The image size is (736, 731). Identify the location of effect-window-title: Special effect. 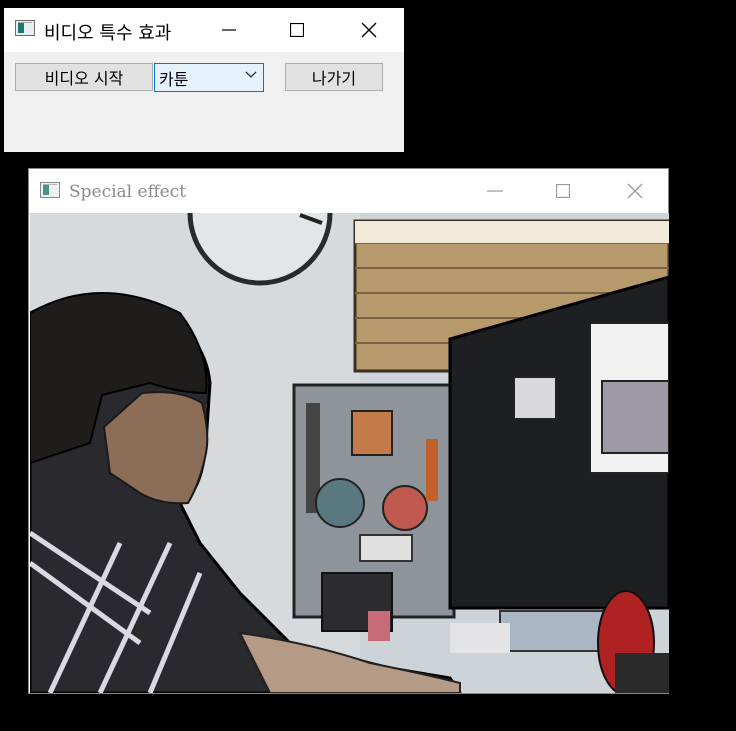
(128, 192).